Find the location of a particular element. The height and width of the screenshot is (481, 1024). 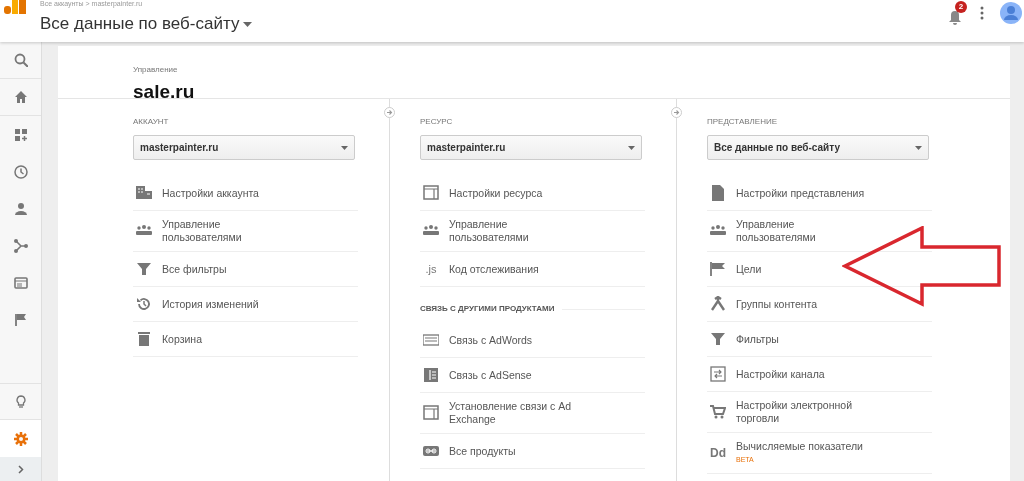

section-label: ПРЕДСТАВЛЕНИЕ is located at coordinates (742, 122).